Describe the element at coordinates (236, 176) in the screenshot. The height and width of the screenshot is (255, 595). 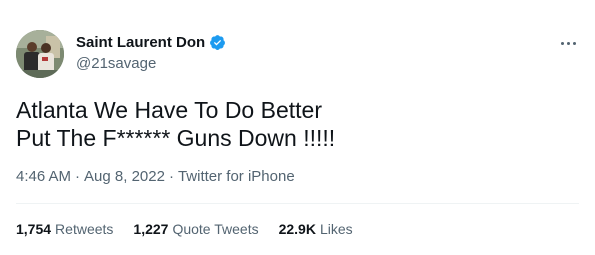
I see `tweet-source-link: Twitter for iPhone` at that location.